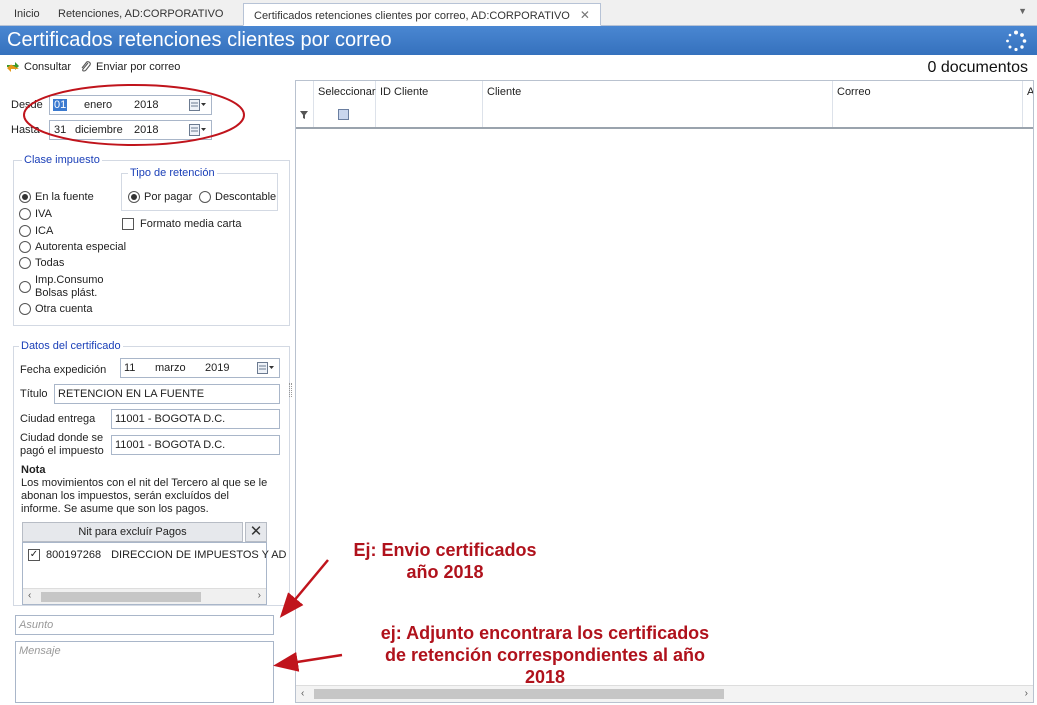  I want to click on ciudad-pago-input: 11001 - BOGOTA D.C., so click(195, 445).